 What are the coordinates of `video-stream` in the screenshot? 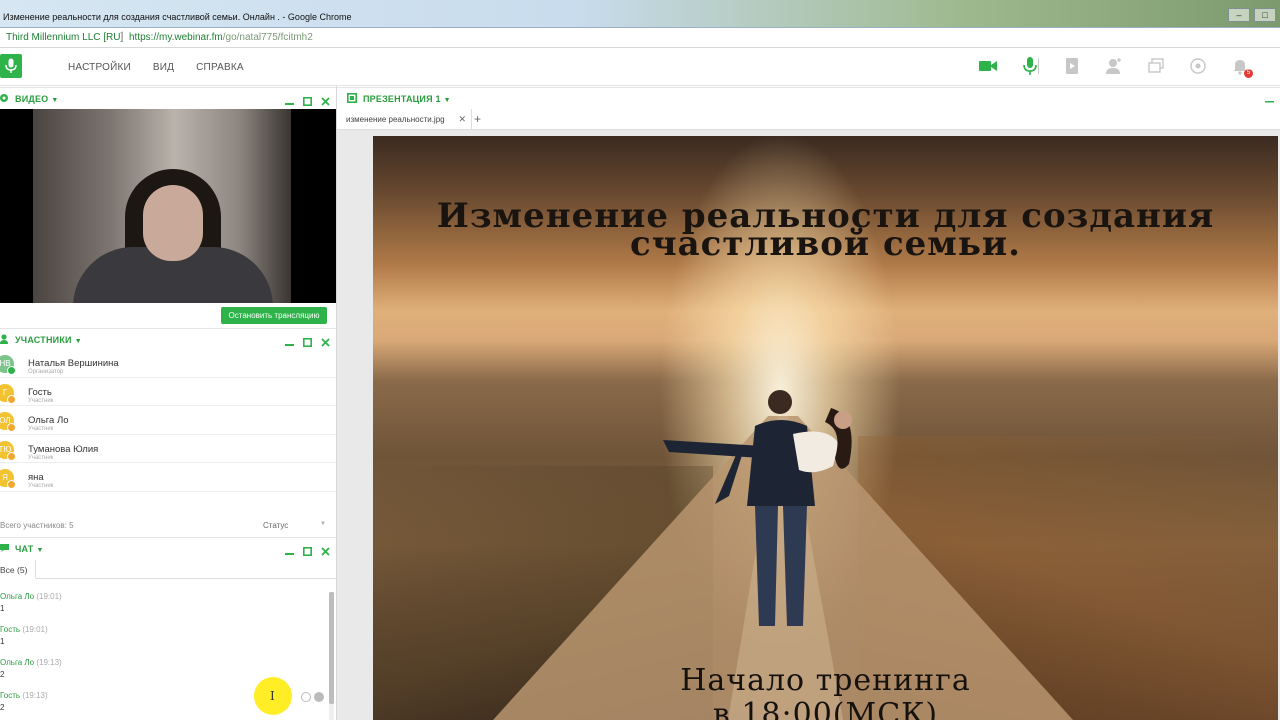 It's located at (168, 206).